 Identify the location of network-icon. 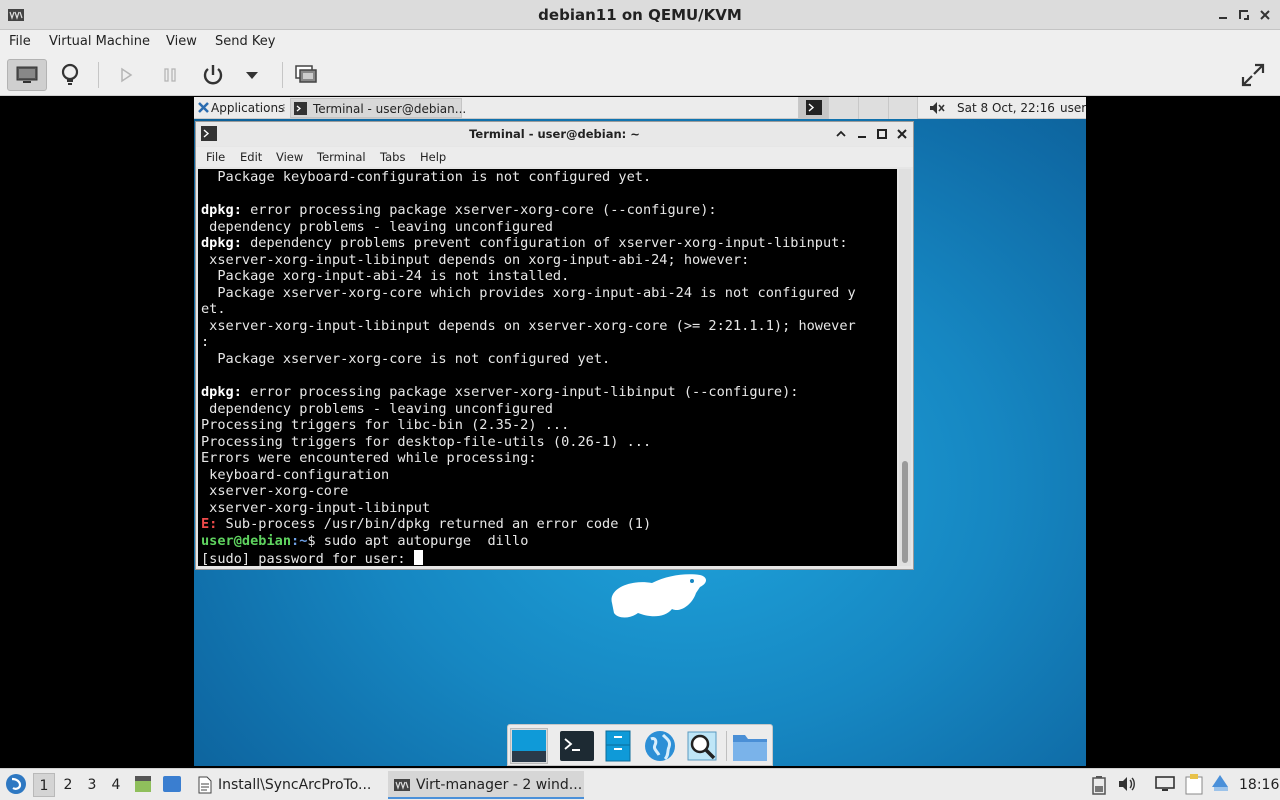
(1165, 784).